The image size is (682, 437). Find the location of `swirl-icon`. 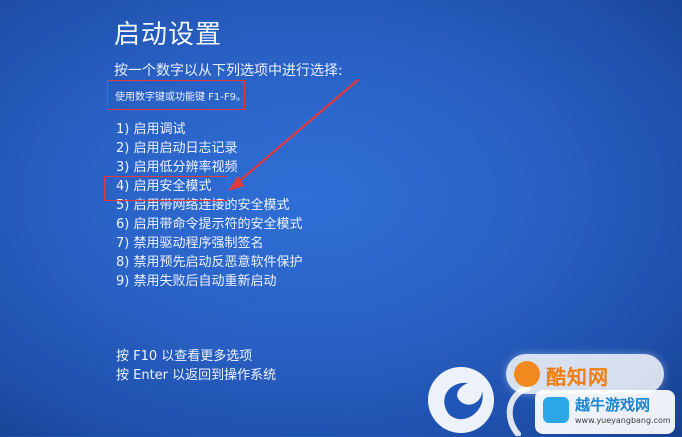

swirl-icon is located at coordinates (463, 401).